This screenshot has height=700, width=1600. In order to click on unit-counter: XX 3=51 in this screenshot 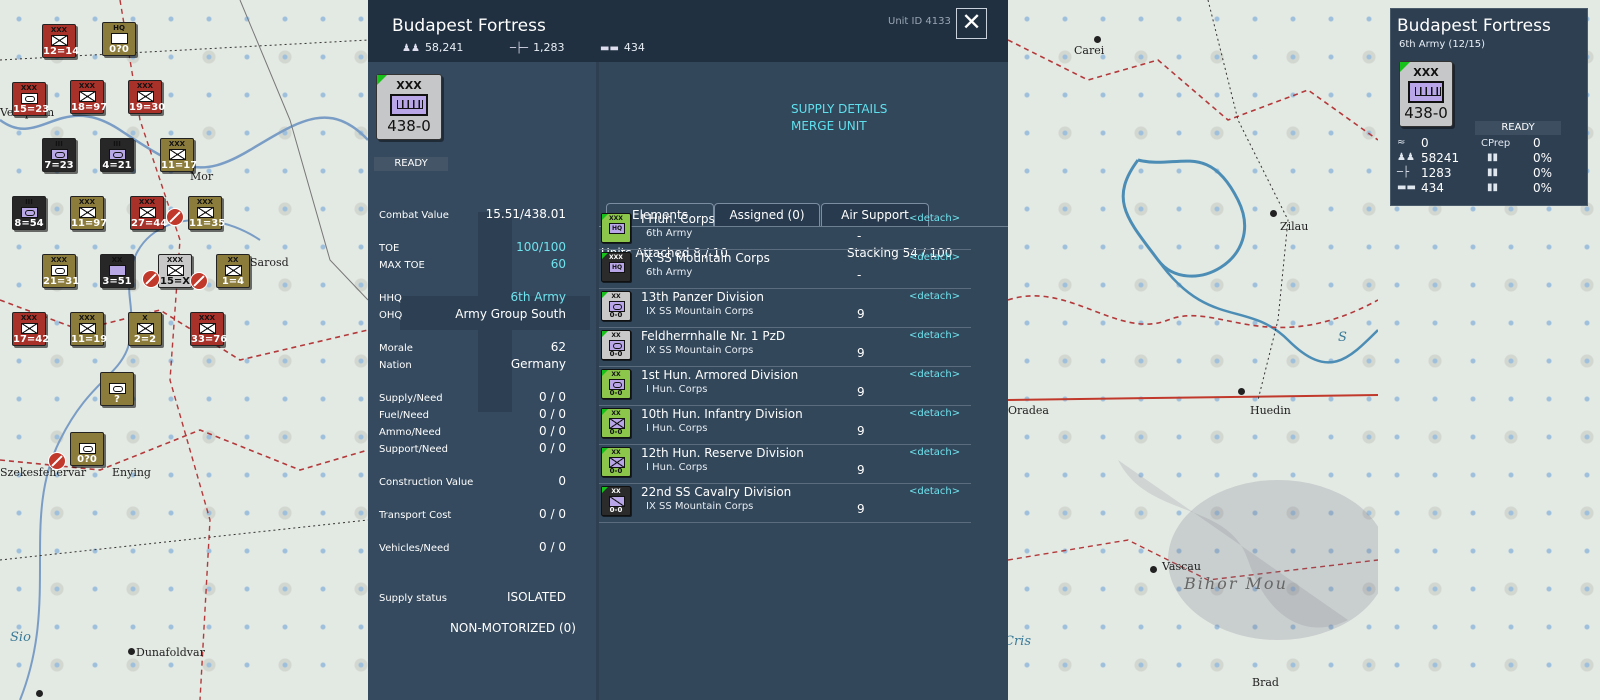, I will do `click(117, 271)`.